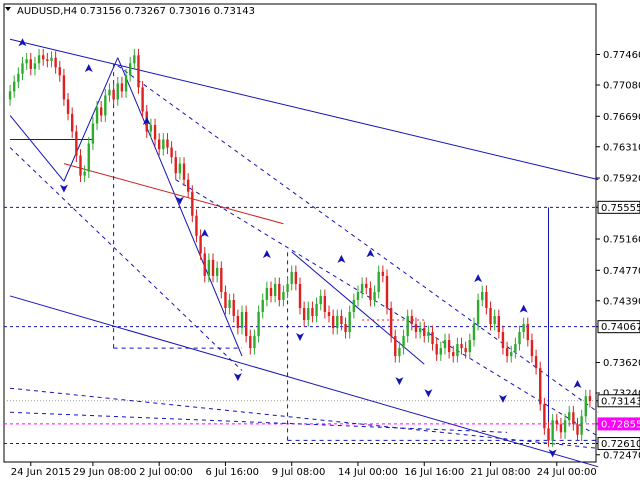 This screenshot has width=640, height=480. Describe the element at coordinates (621, 179) in the screenshot. I see `y-tick-label: 0.75920` at that location.